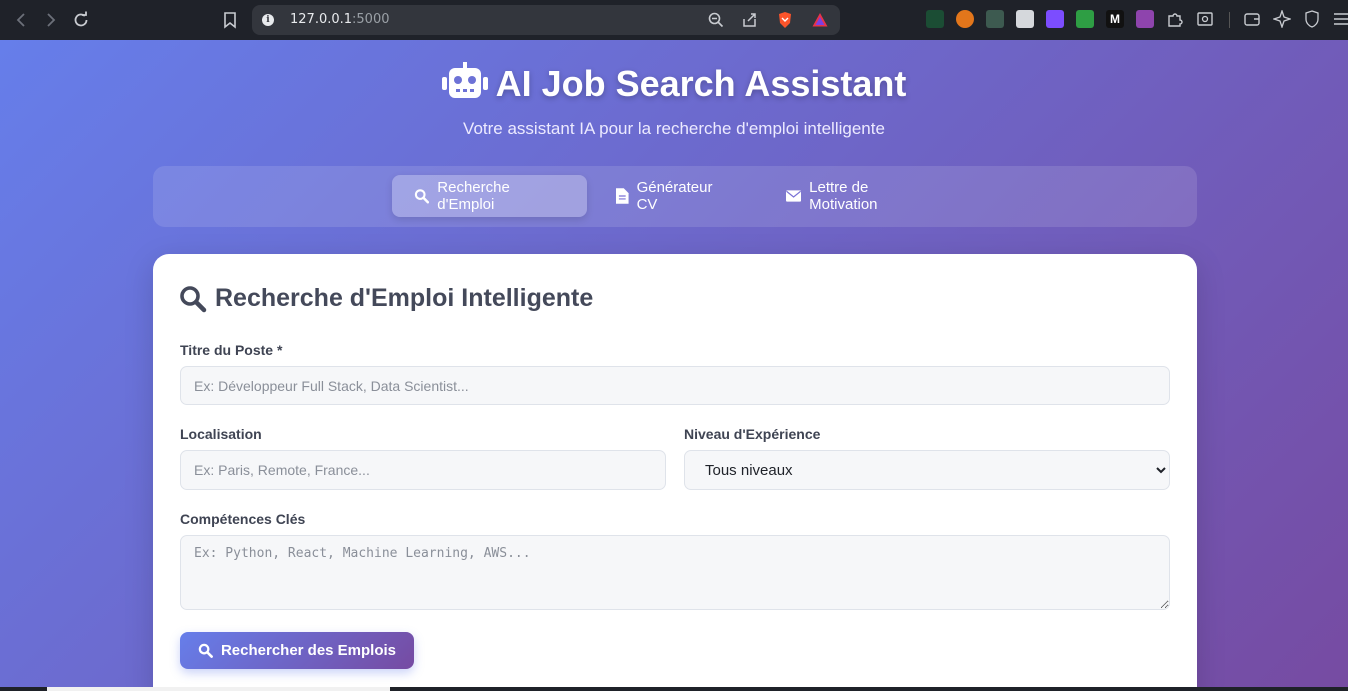 This screenshot has width=1348, height=691. Describe the element at coordinates (965, 19) in the screenshot. I see `metamask-icon` at that location.